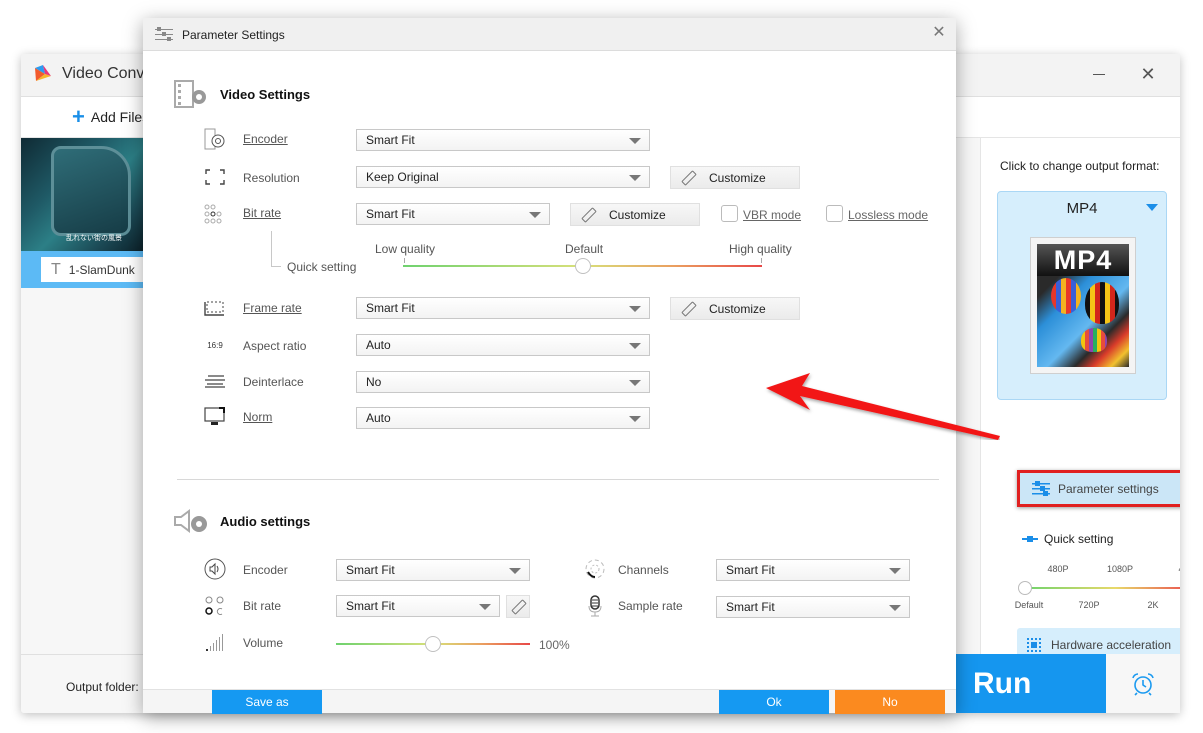 This screenshot has width=1203, height=733. I want to click on alarm-clock-icon, so click(1143, 684).